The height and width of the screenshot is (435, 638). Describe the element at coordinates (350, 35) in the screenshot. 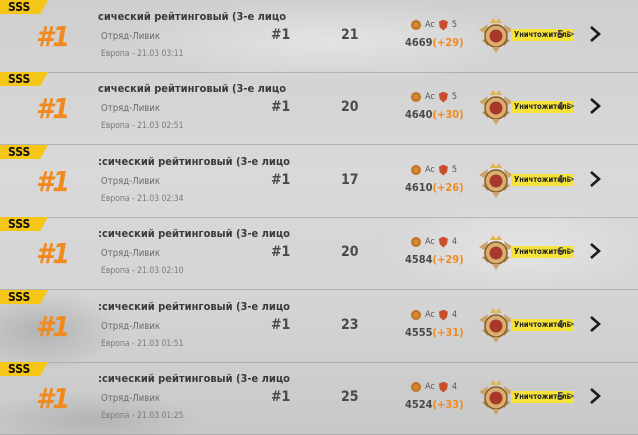

I see `kills: 21` at that location.